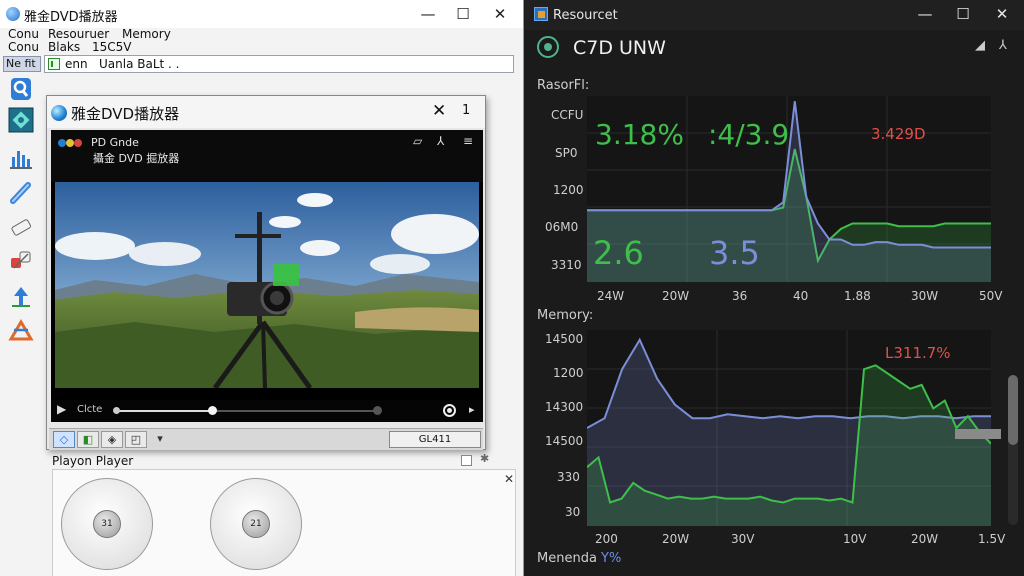 The height and width of the screenshot is (576, 1024). I want to click on dvd-toolbar: ◇ ◧ ◈ ◰ ▾ GL411, so click(266, 439).